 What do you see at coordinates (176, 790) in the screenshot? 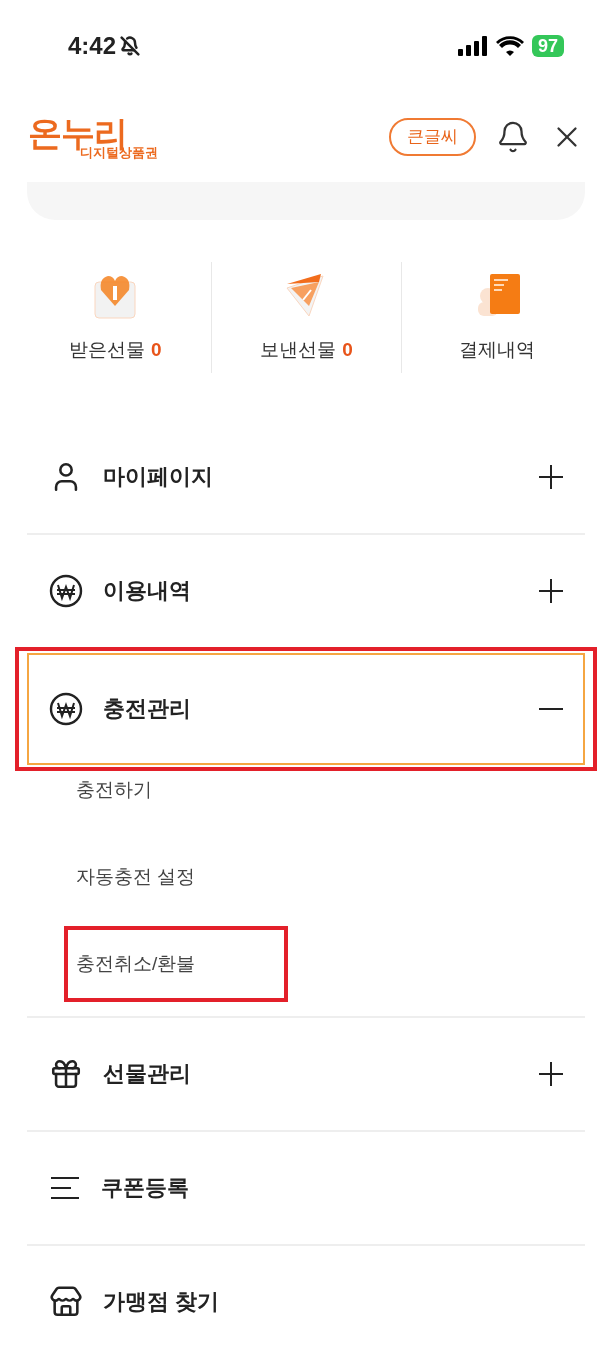
I see `submenu-item: 충전하기` at bounding box center [176, 790].